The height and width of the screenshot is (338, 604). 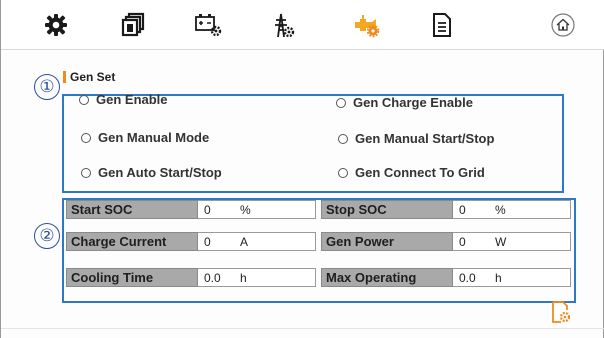 I want to click on radio-gen-auto-start-stop: Gen Auto Start/Stop, so click(x=151, y=172).